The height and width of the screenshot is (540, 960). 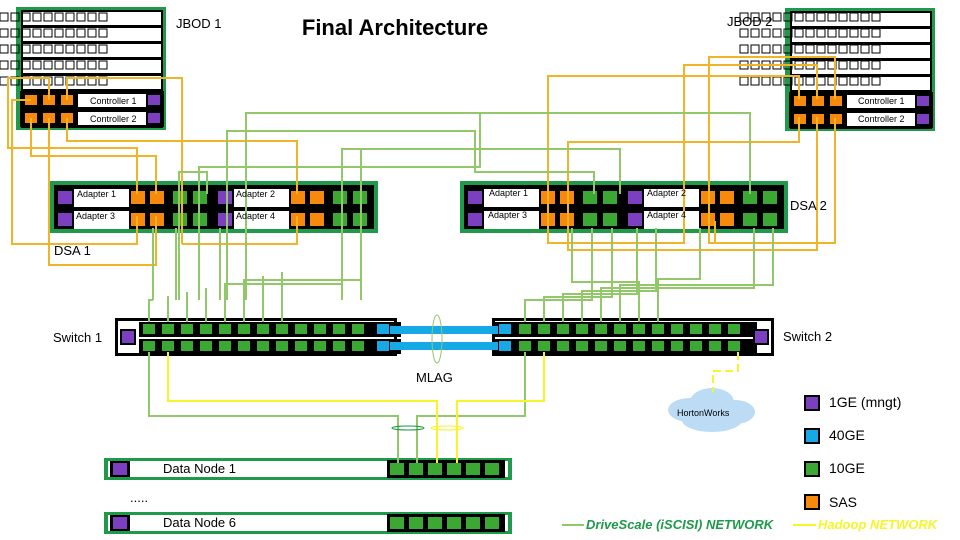 What do you see at coordinates (680, 524) in the screenshot?
I see `drivescale-network-label: DriveScale (iSCISI) NETWORK` at bounding box center [680, 524].